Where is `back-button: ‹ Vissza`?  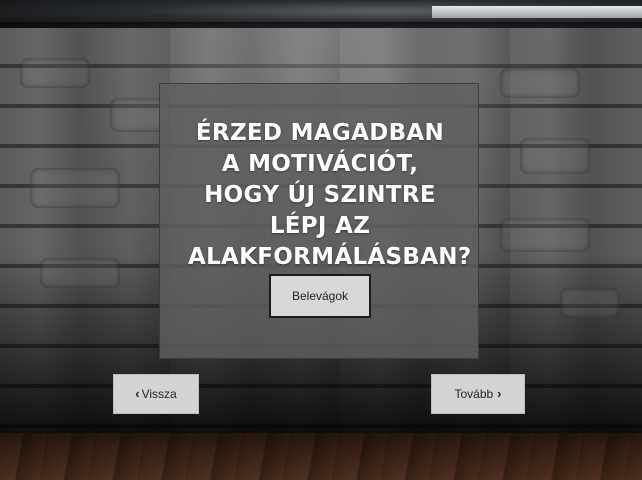 back-button: ‹ Vissza is located at coordinates (156, 394).